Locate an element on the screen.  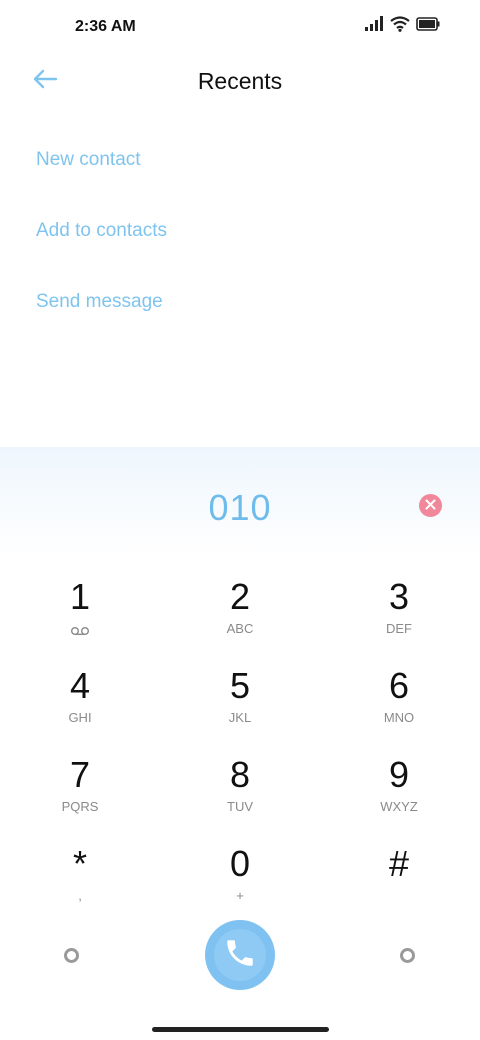
key-star: * , is located at coordinates (80, 883).